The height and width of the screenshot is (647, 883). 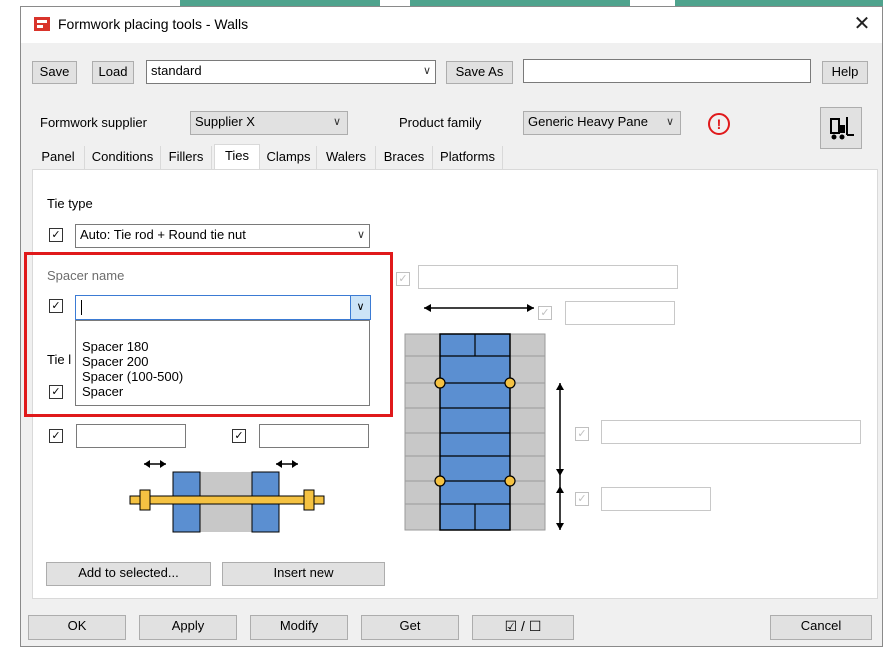 I want to click on wall-elevation-diagram, so click(x=489, y=415).